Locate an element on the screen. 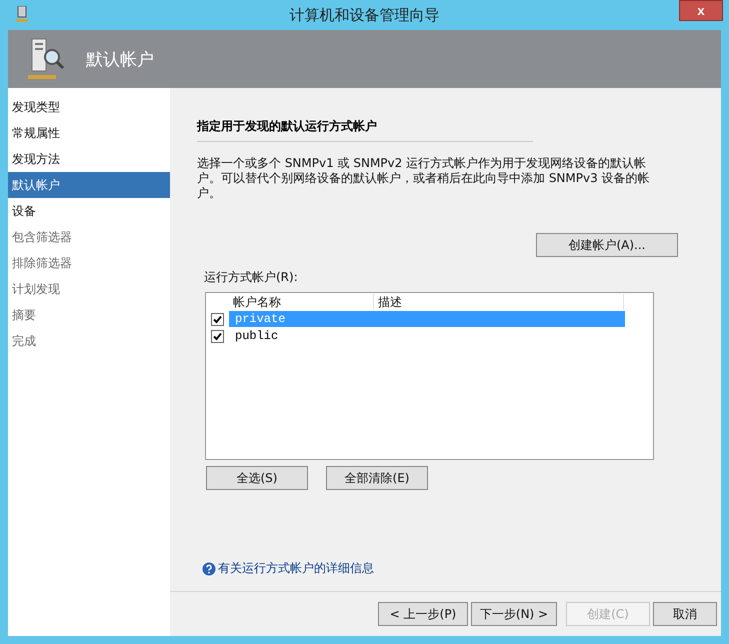 The width and height of the screenshot is (729, 644). step-item: 发现类型 is located at coordinates (89, 107).